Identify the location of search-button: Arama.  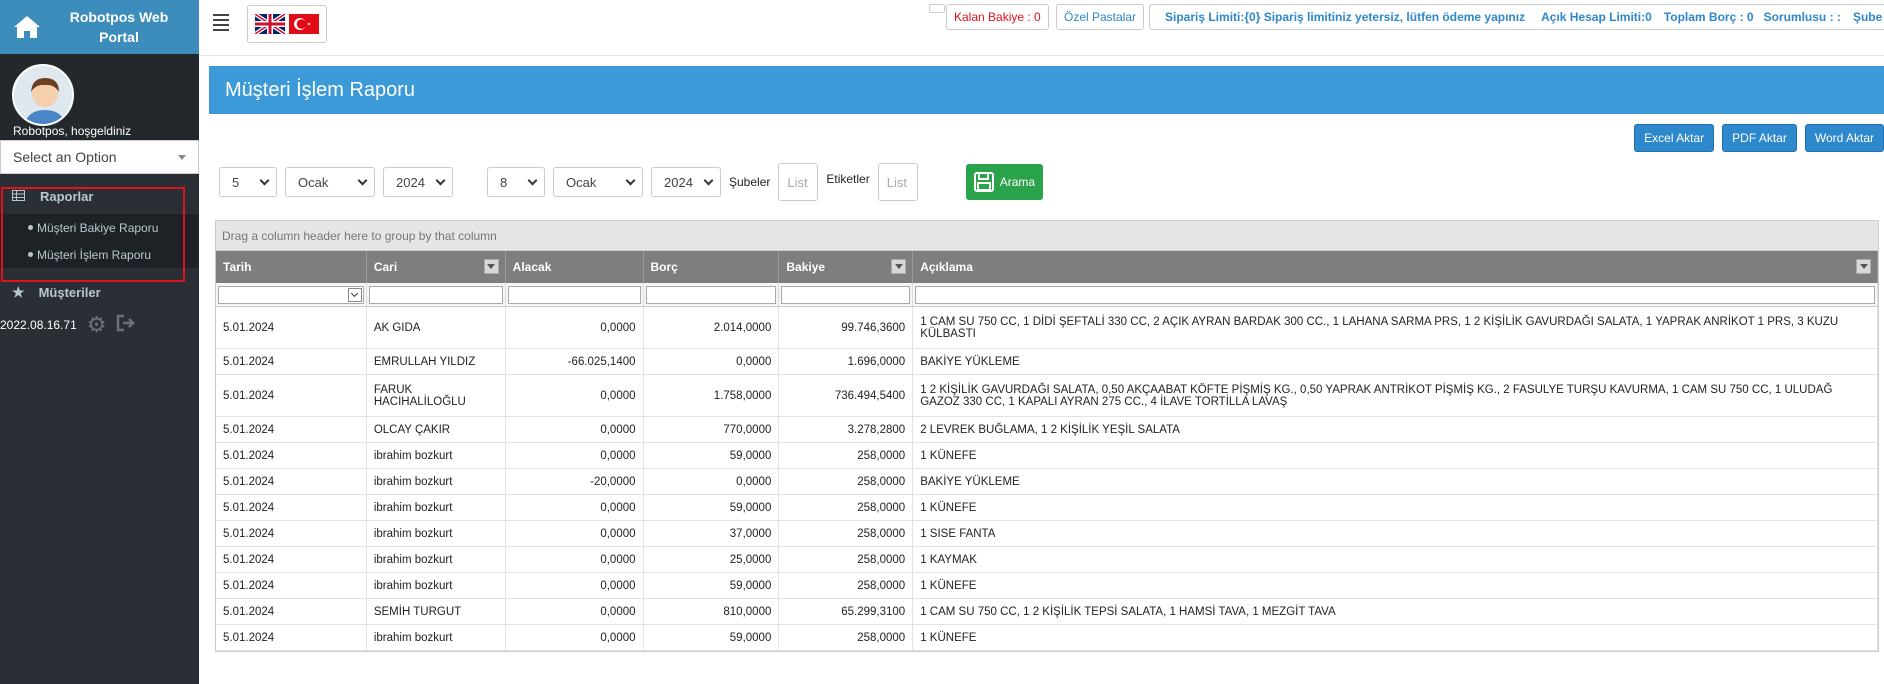
(1004, 182).